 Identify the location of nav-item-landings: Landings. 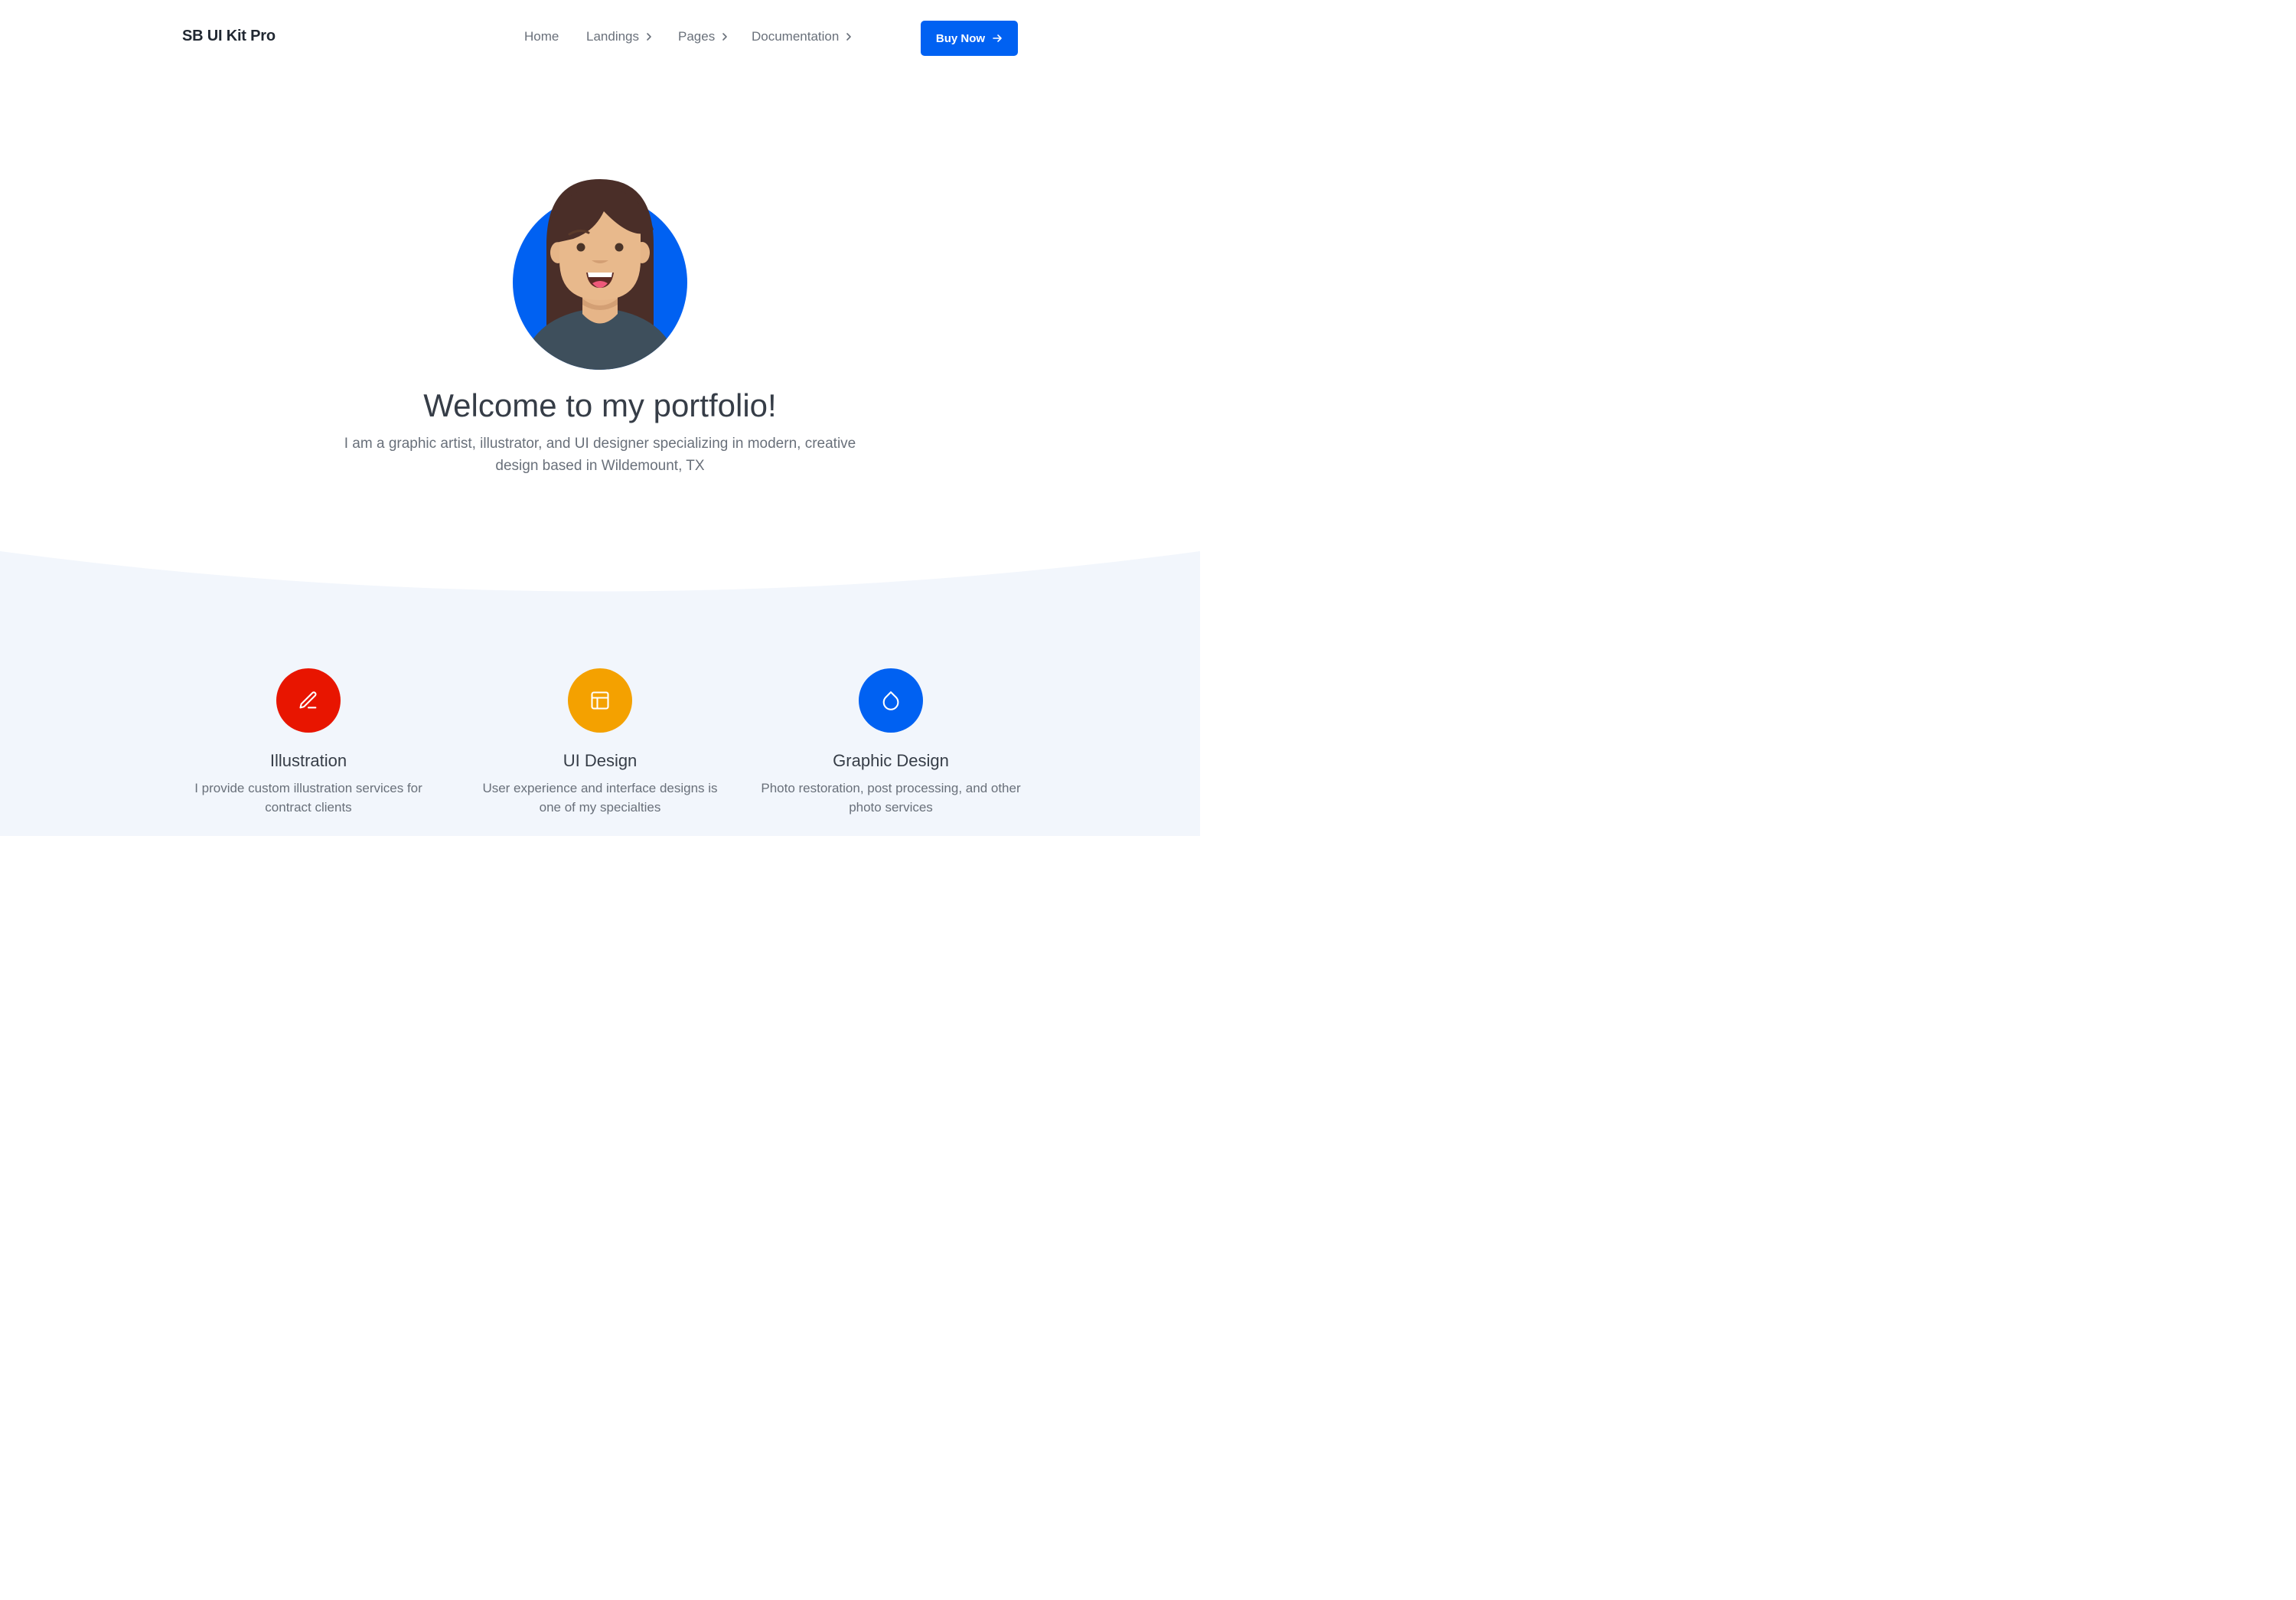
(619, 36).